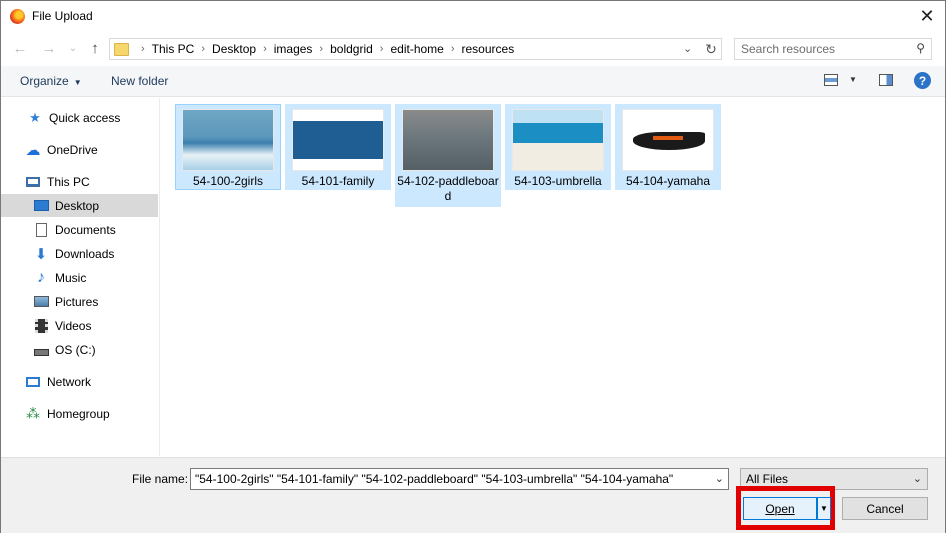  Describe the element at coordinates (75, 349) in the screenshot. I see `sidebar-item-label: OS (C:)` at that location.